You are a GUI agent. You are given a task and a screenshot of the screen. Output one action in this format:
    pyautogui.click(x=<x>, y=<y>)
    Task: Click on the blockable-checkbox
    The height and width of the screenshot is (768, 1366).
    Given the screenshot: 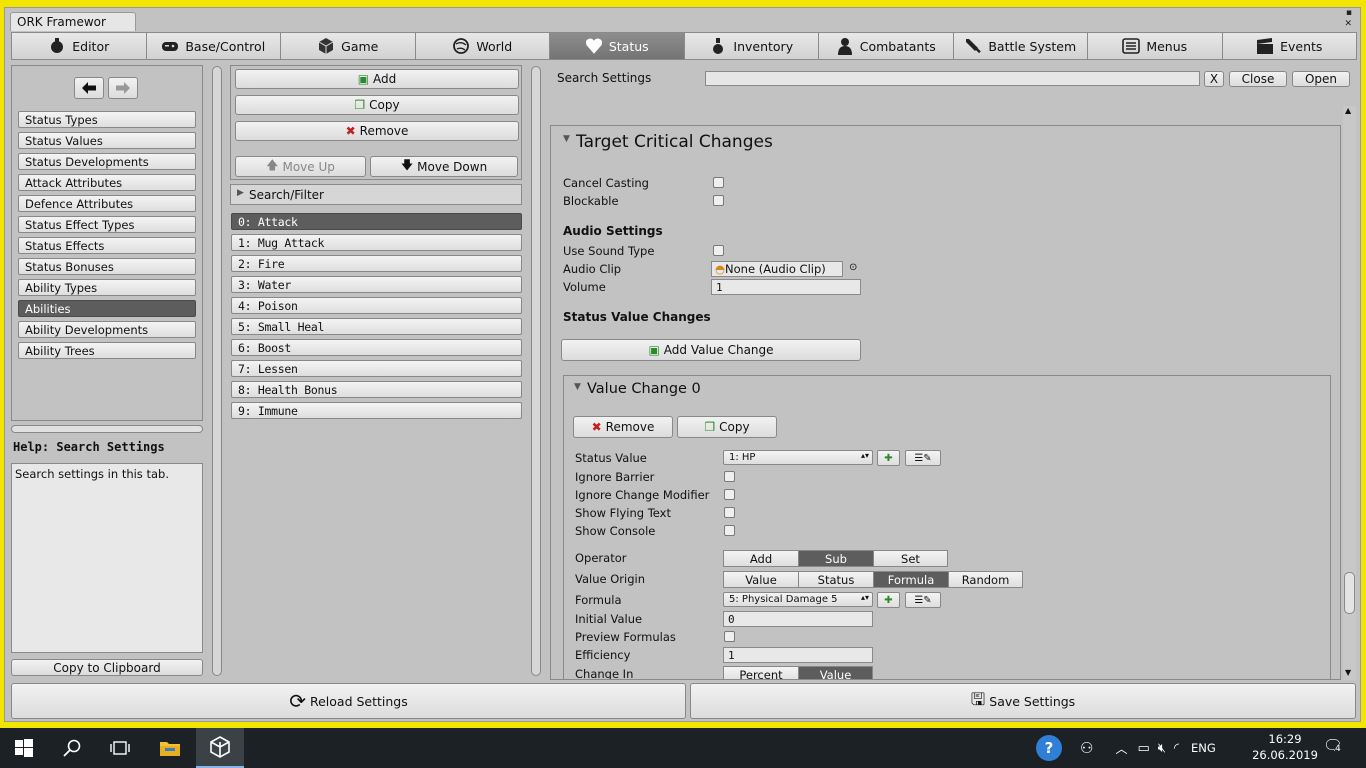 What is the action you would take?
    pyautogui.click(x=718, y=200)
    